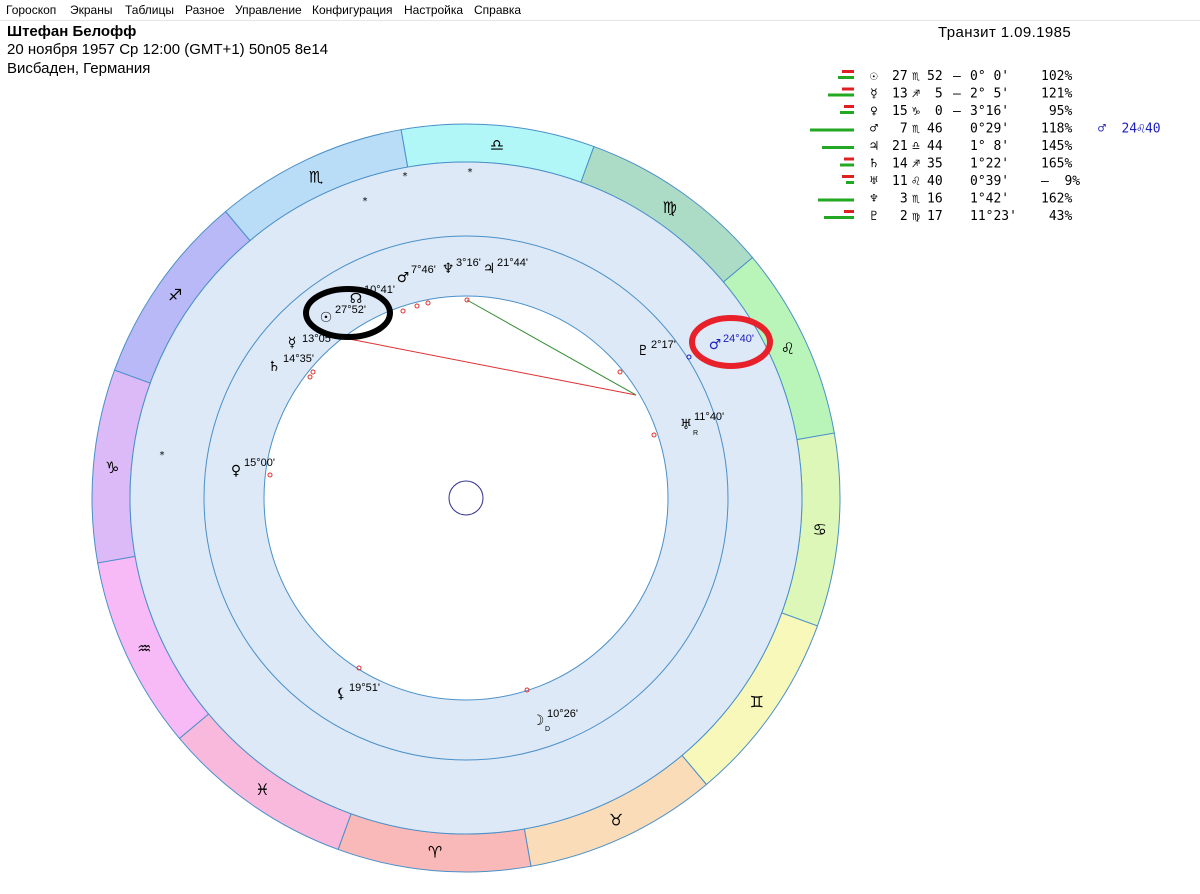 The image size is (1200, 894). I want to click on transit-mars-glyph: ♂, so click(715, 345).